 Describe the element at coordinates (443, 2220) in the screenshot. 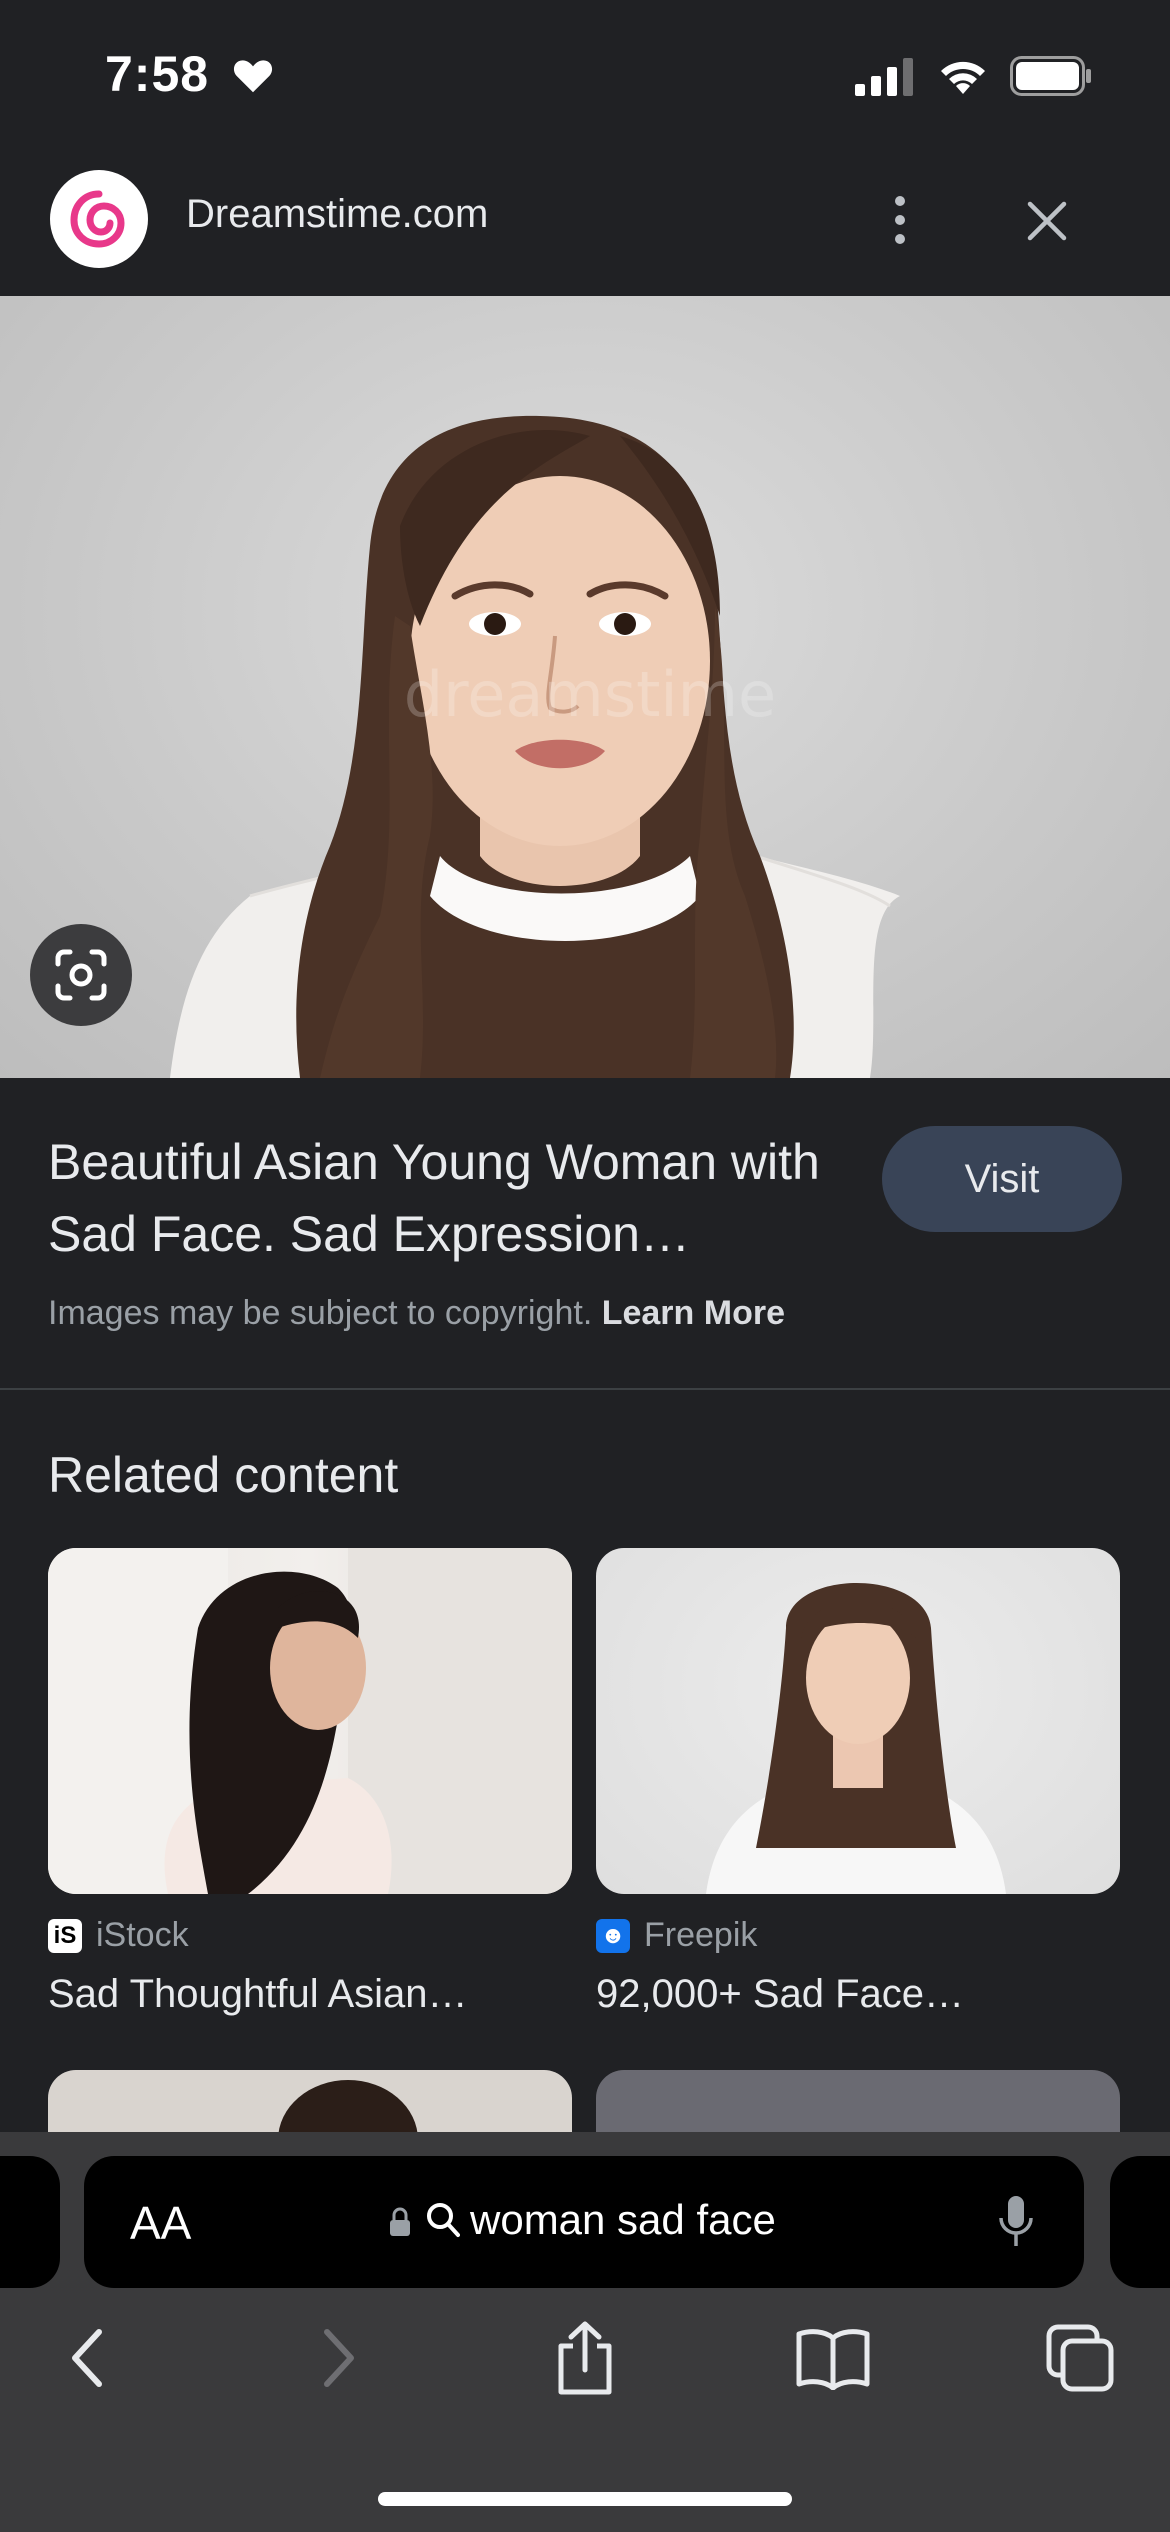

I see `search-icon` at that location.